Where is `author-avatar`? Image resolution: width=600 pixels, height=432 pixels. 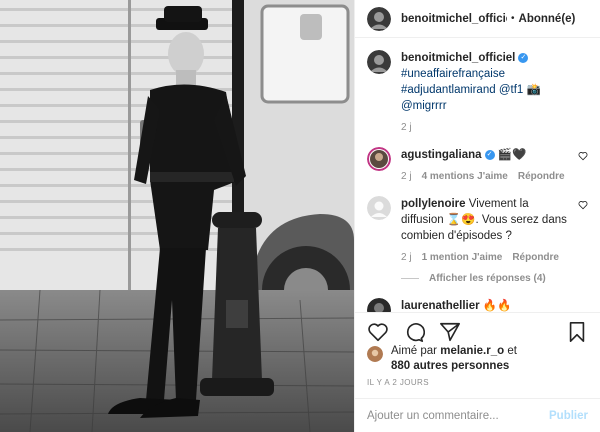
author-avatar is located at coordinates (379, 18).